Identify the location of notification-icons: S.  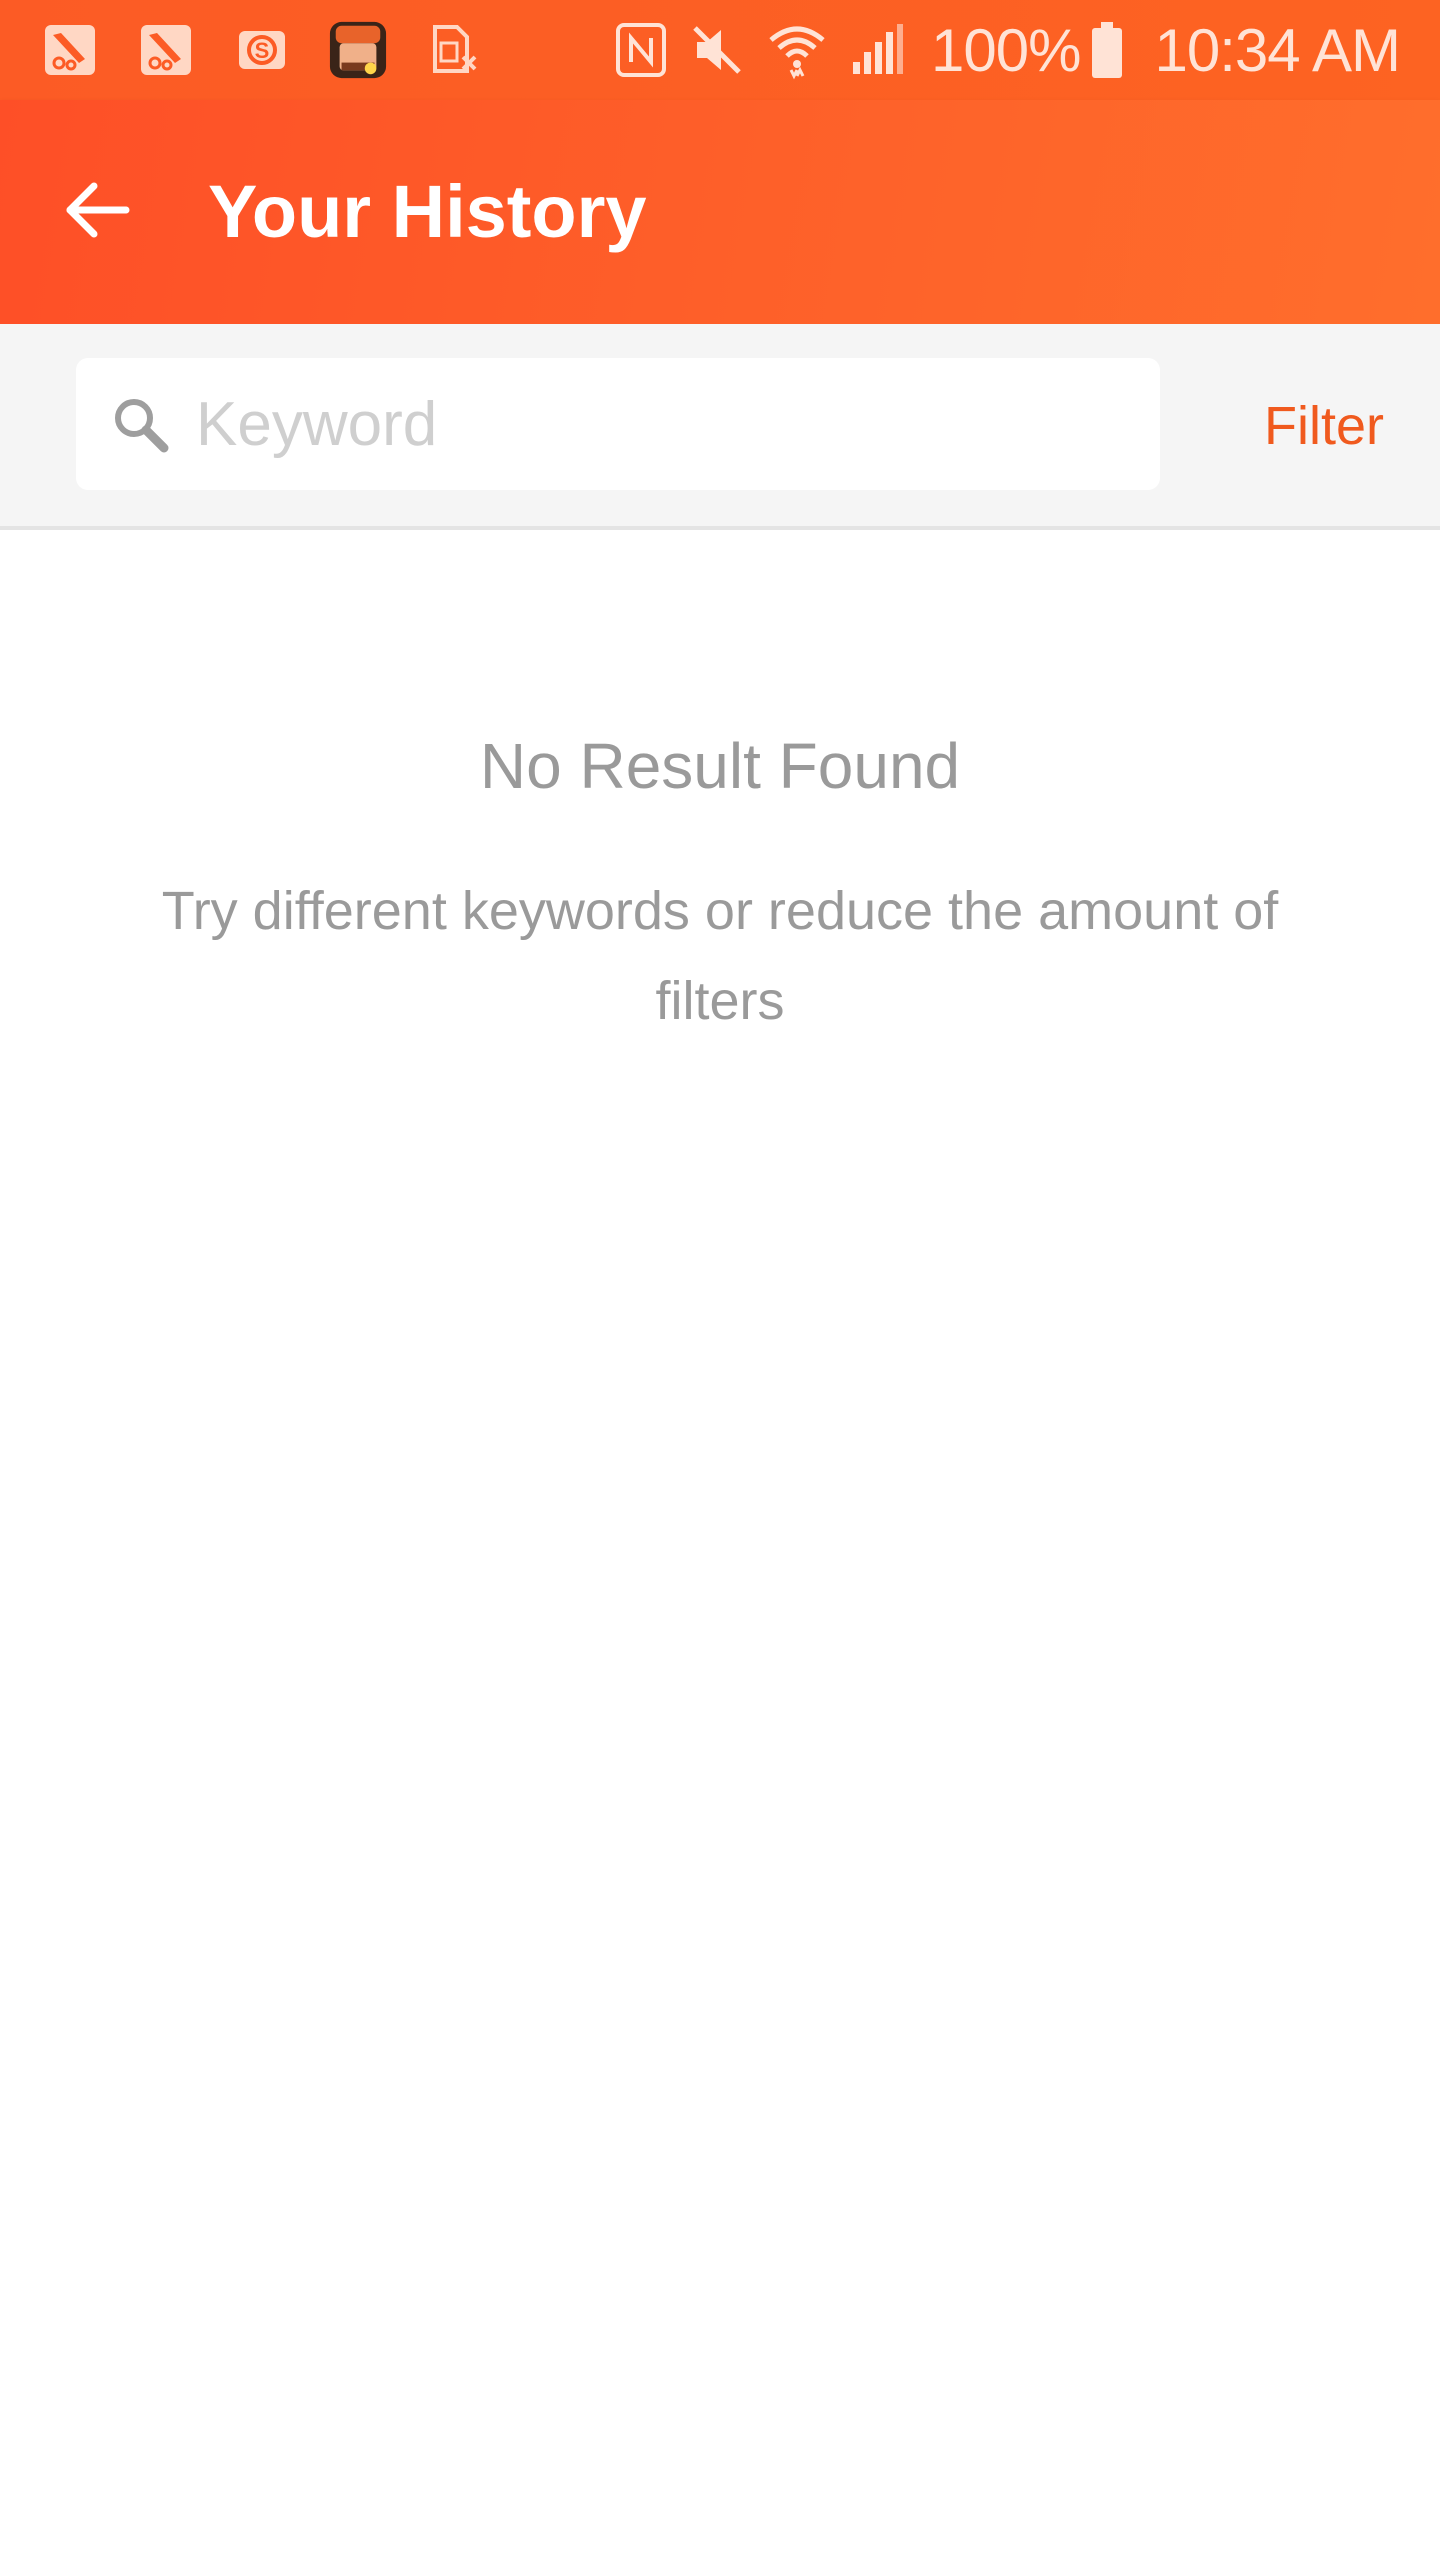
(280, 50).